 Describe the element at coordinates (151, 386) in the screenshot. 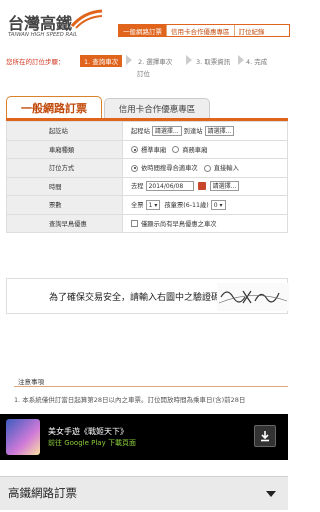

I see `notice-divider` at that location.